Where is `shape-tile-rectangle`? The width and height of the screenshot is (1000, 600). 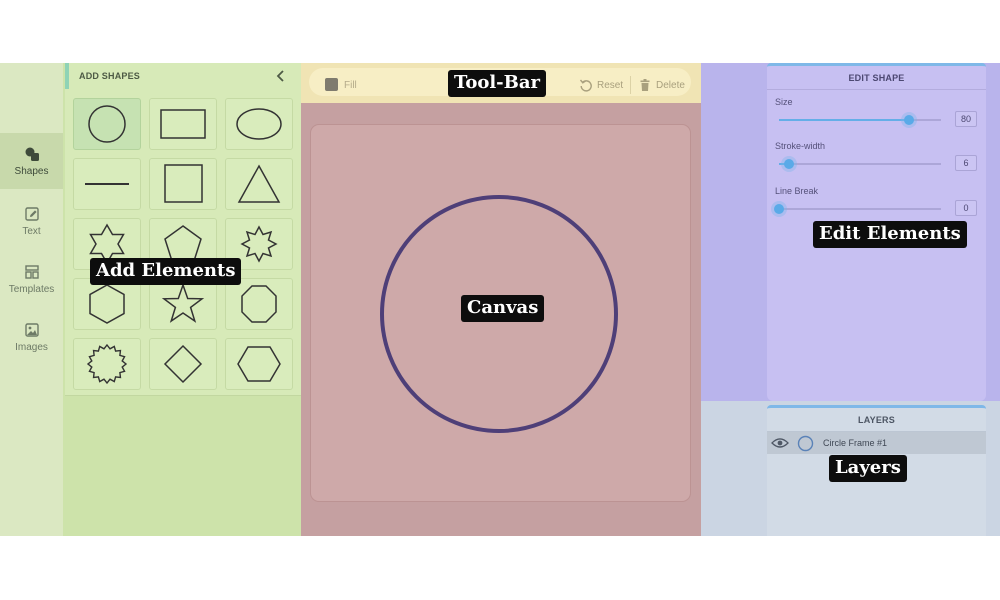 shape-tile-rectangle is located at coordinates (183, 124).